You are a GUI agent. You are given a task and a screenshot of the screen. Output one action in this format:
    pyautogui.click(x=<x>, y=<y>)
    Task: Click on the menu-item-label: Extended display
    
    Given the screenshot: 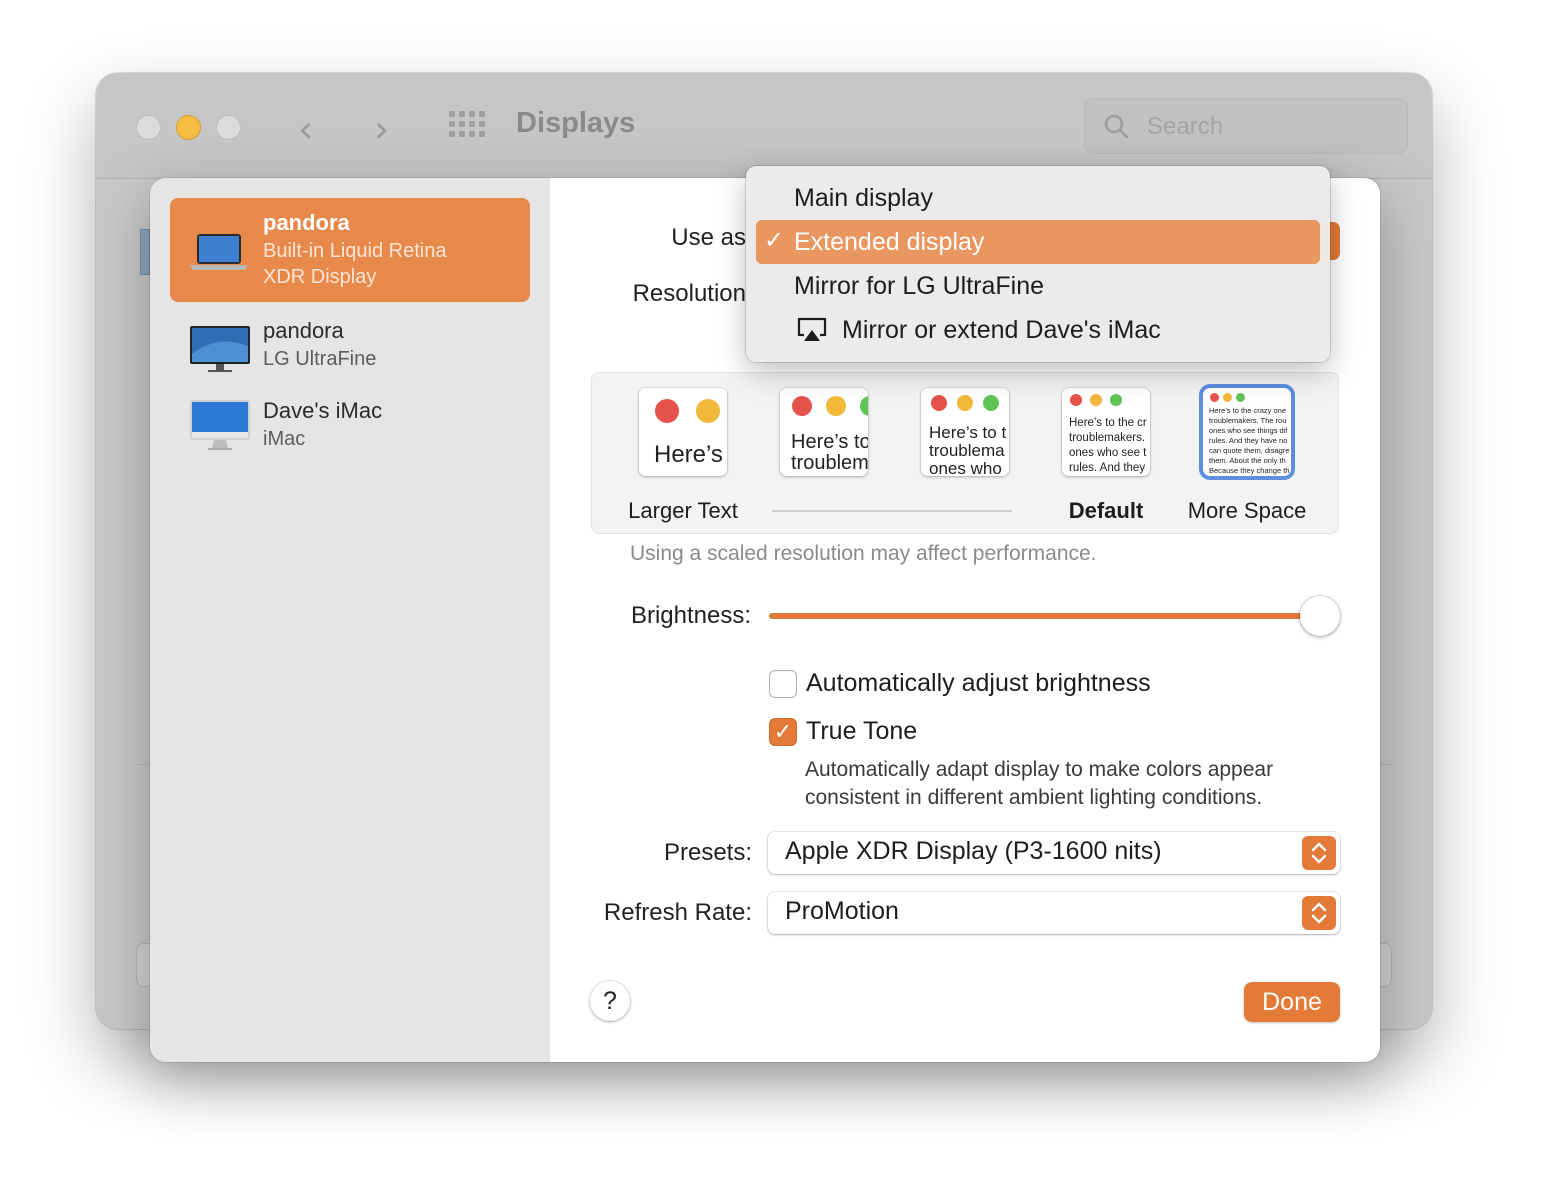 What is the action you would take?
    pyautogui.click(x=889, y=242)
    